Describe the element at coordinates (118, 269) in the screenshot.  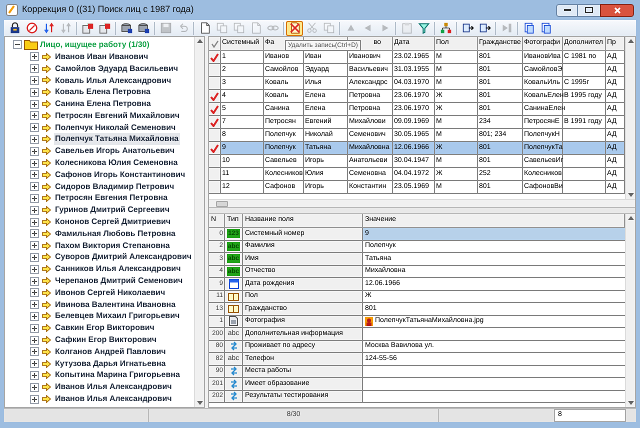
I see `tree-item: Санников Илья Александрович` at that location.